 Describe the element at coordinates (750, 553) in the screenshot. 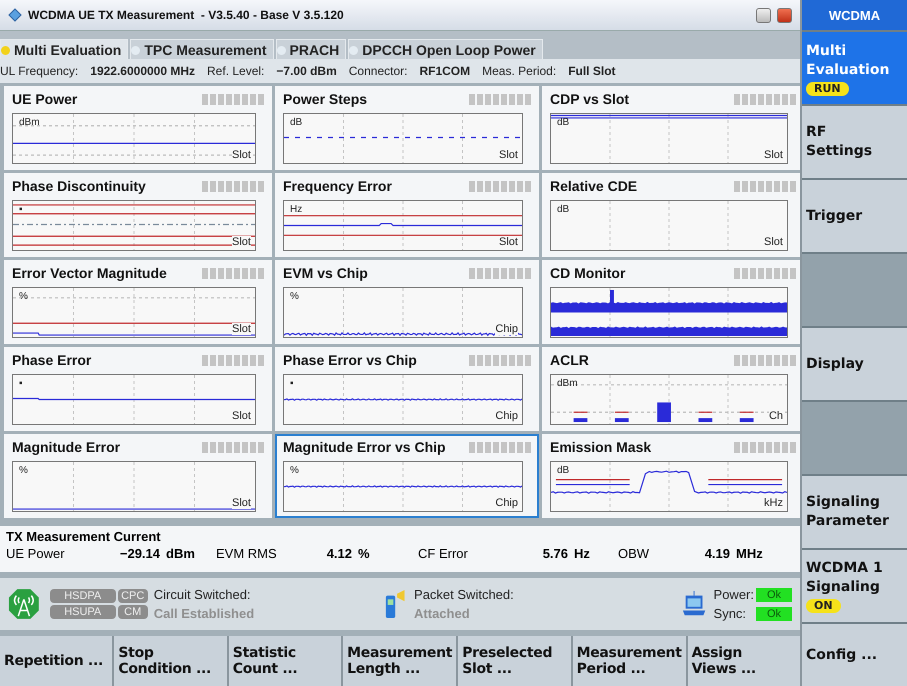

I see `result-unit: MHz` at that location.